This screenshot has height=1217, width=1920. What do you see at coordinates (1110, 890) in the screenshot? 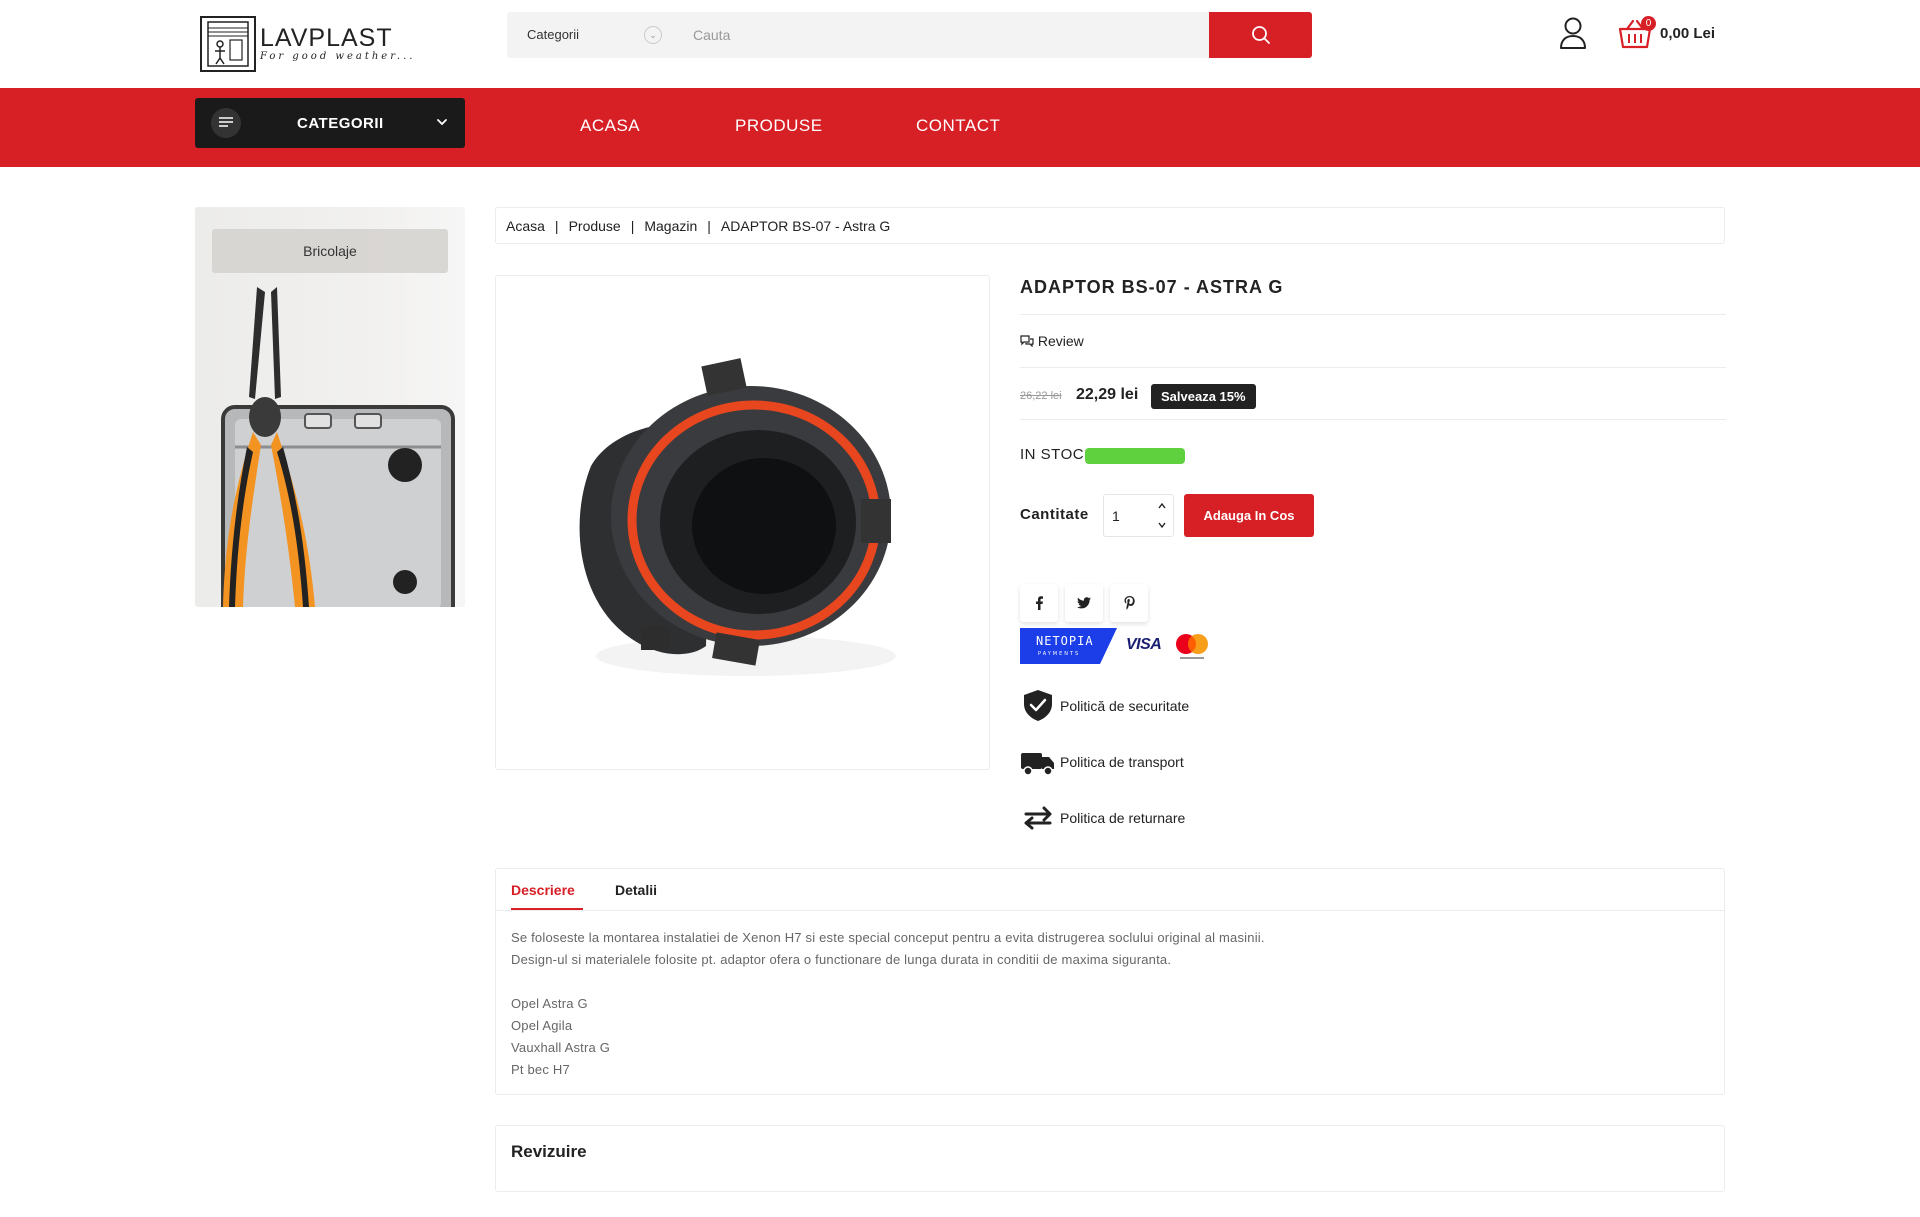
I see `tab-bar: Descriere Detalii` at bounding box center [1110, 890].